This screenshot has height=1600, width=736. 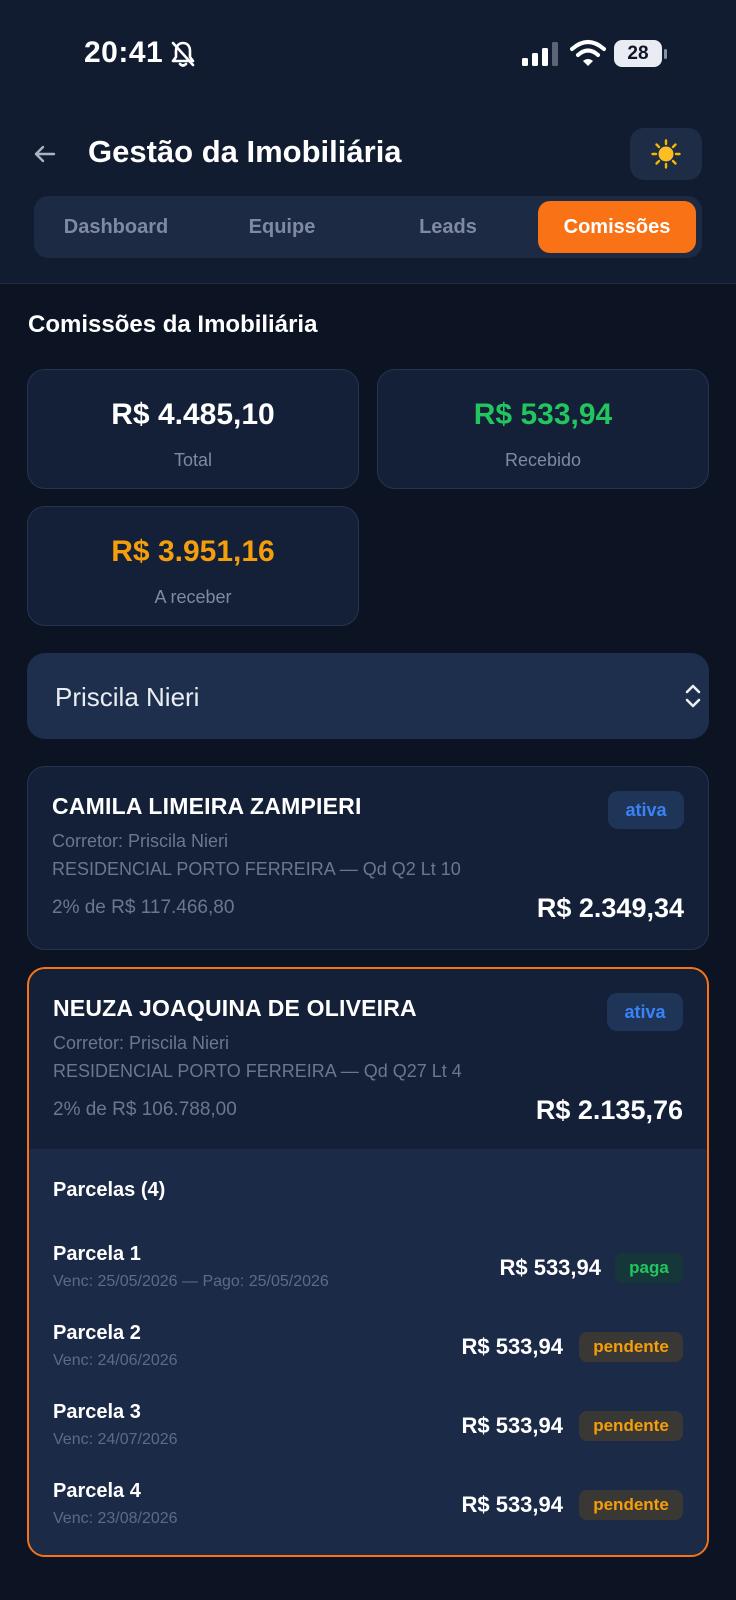 I want to click on stat-card-recebido: R$ 533,94 Recebido, so click(x=543, y=429).